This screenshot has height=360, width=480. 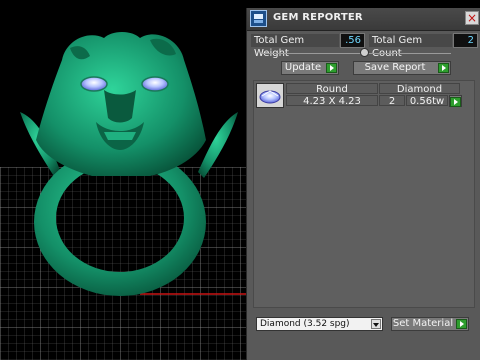 I want to click on close-icon: ×, so click(x=472, y=18).